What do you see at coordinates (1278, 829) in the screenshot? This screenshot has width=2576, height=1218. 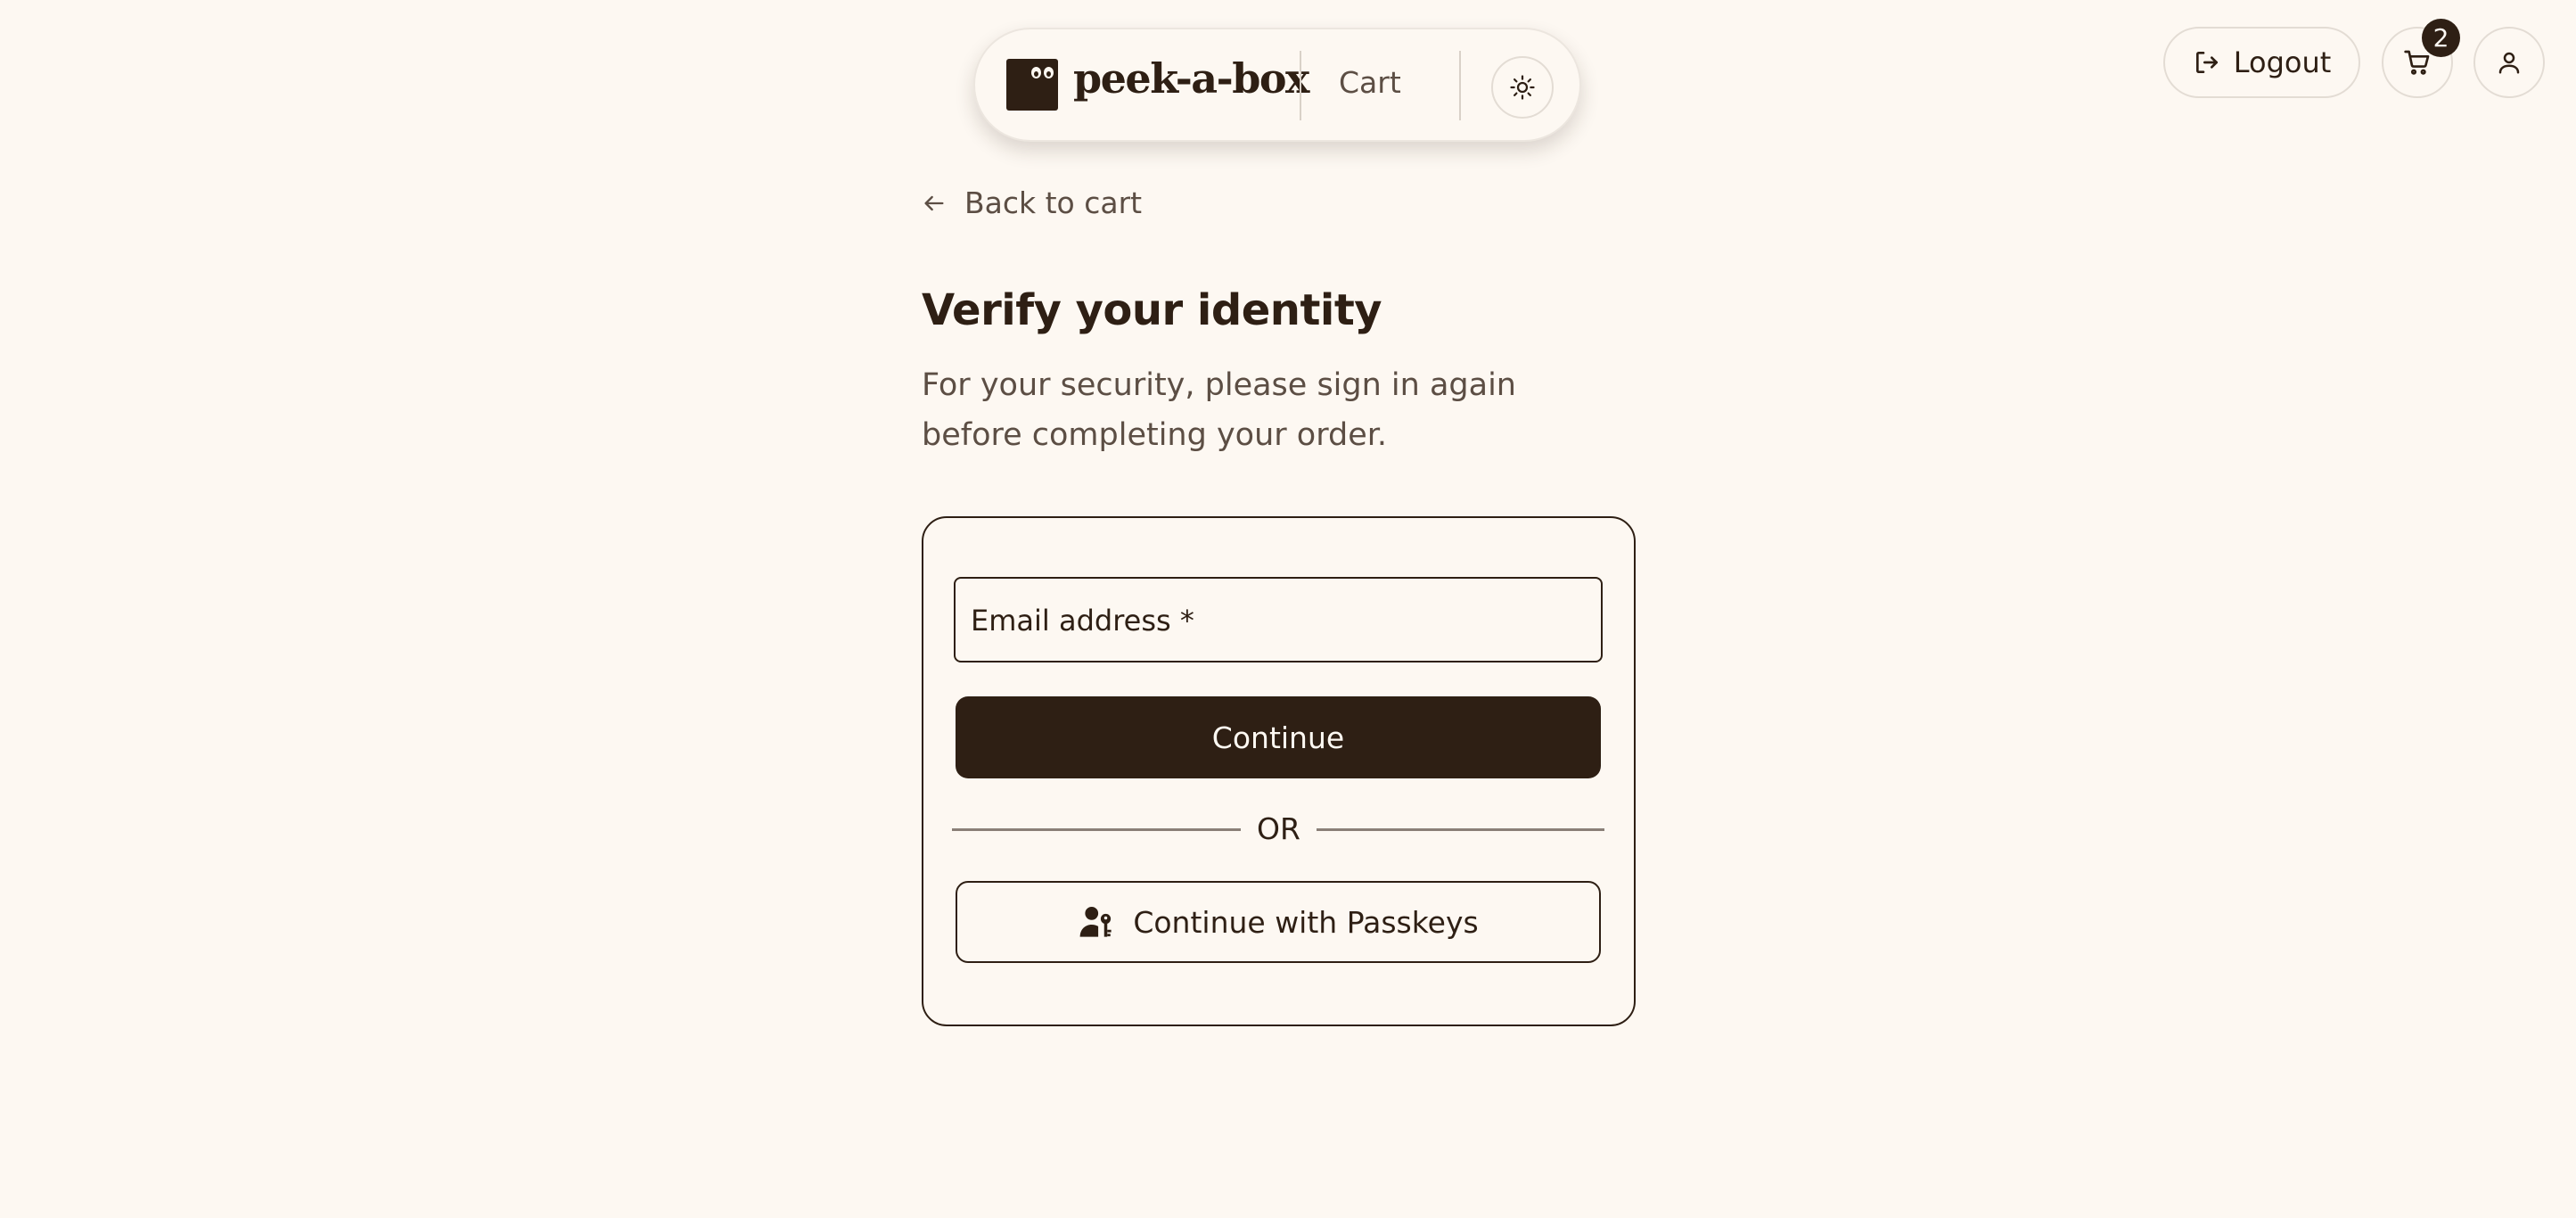 I see `or-divider-text: OR` at bounding box center [1278, 829].